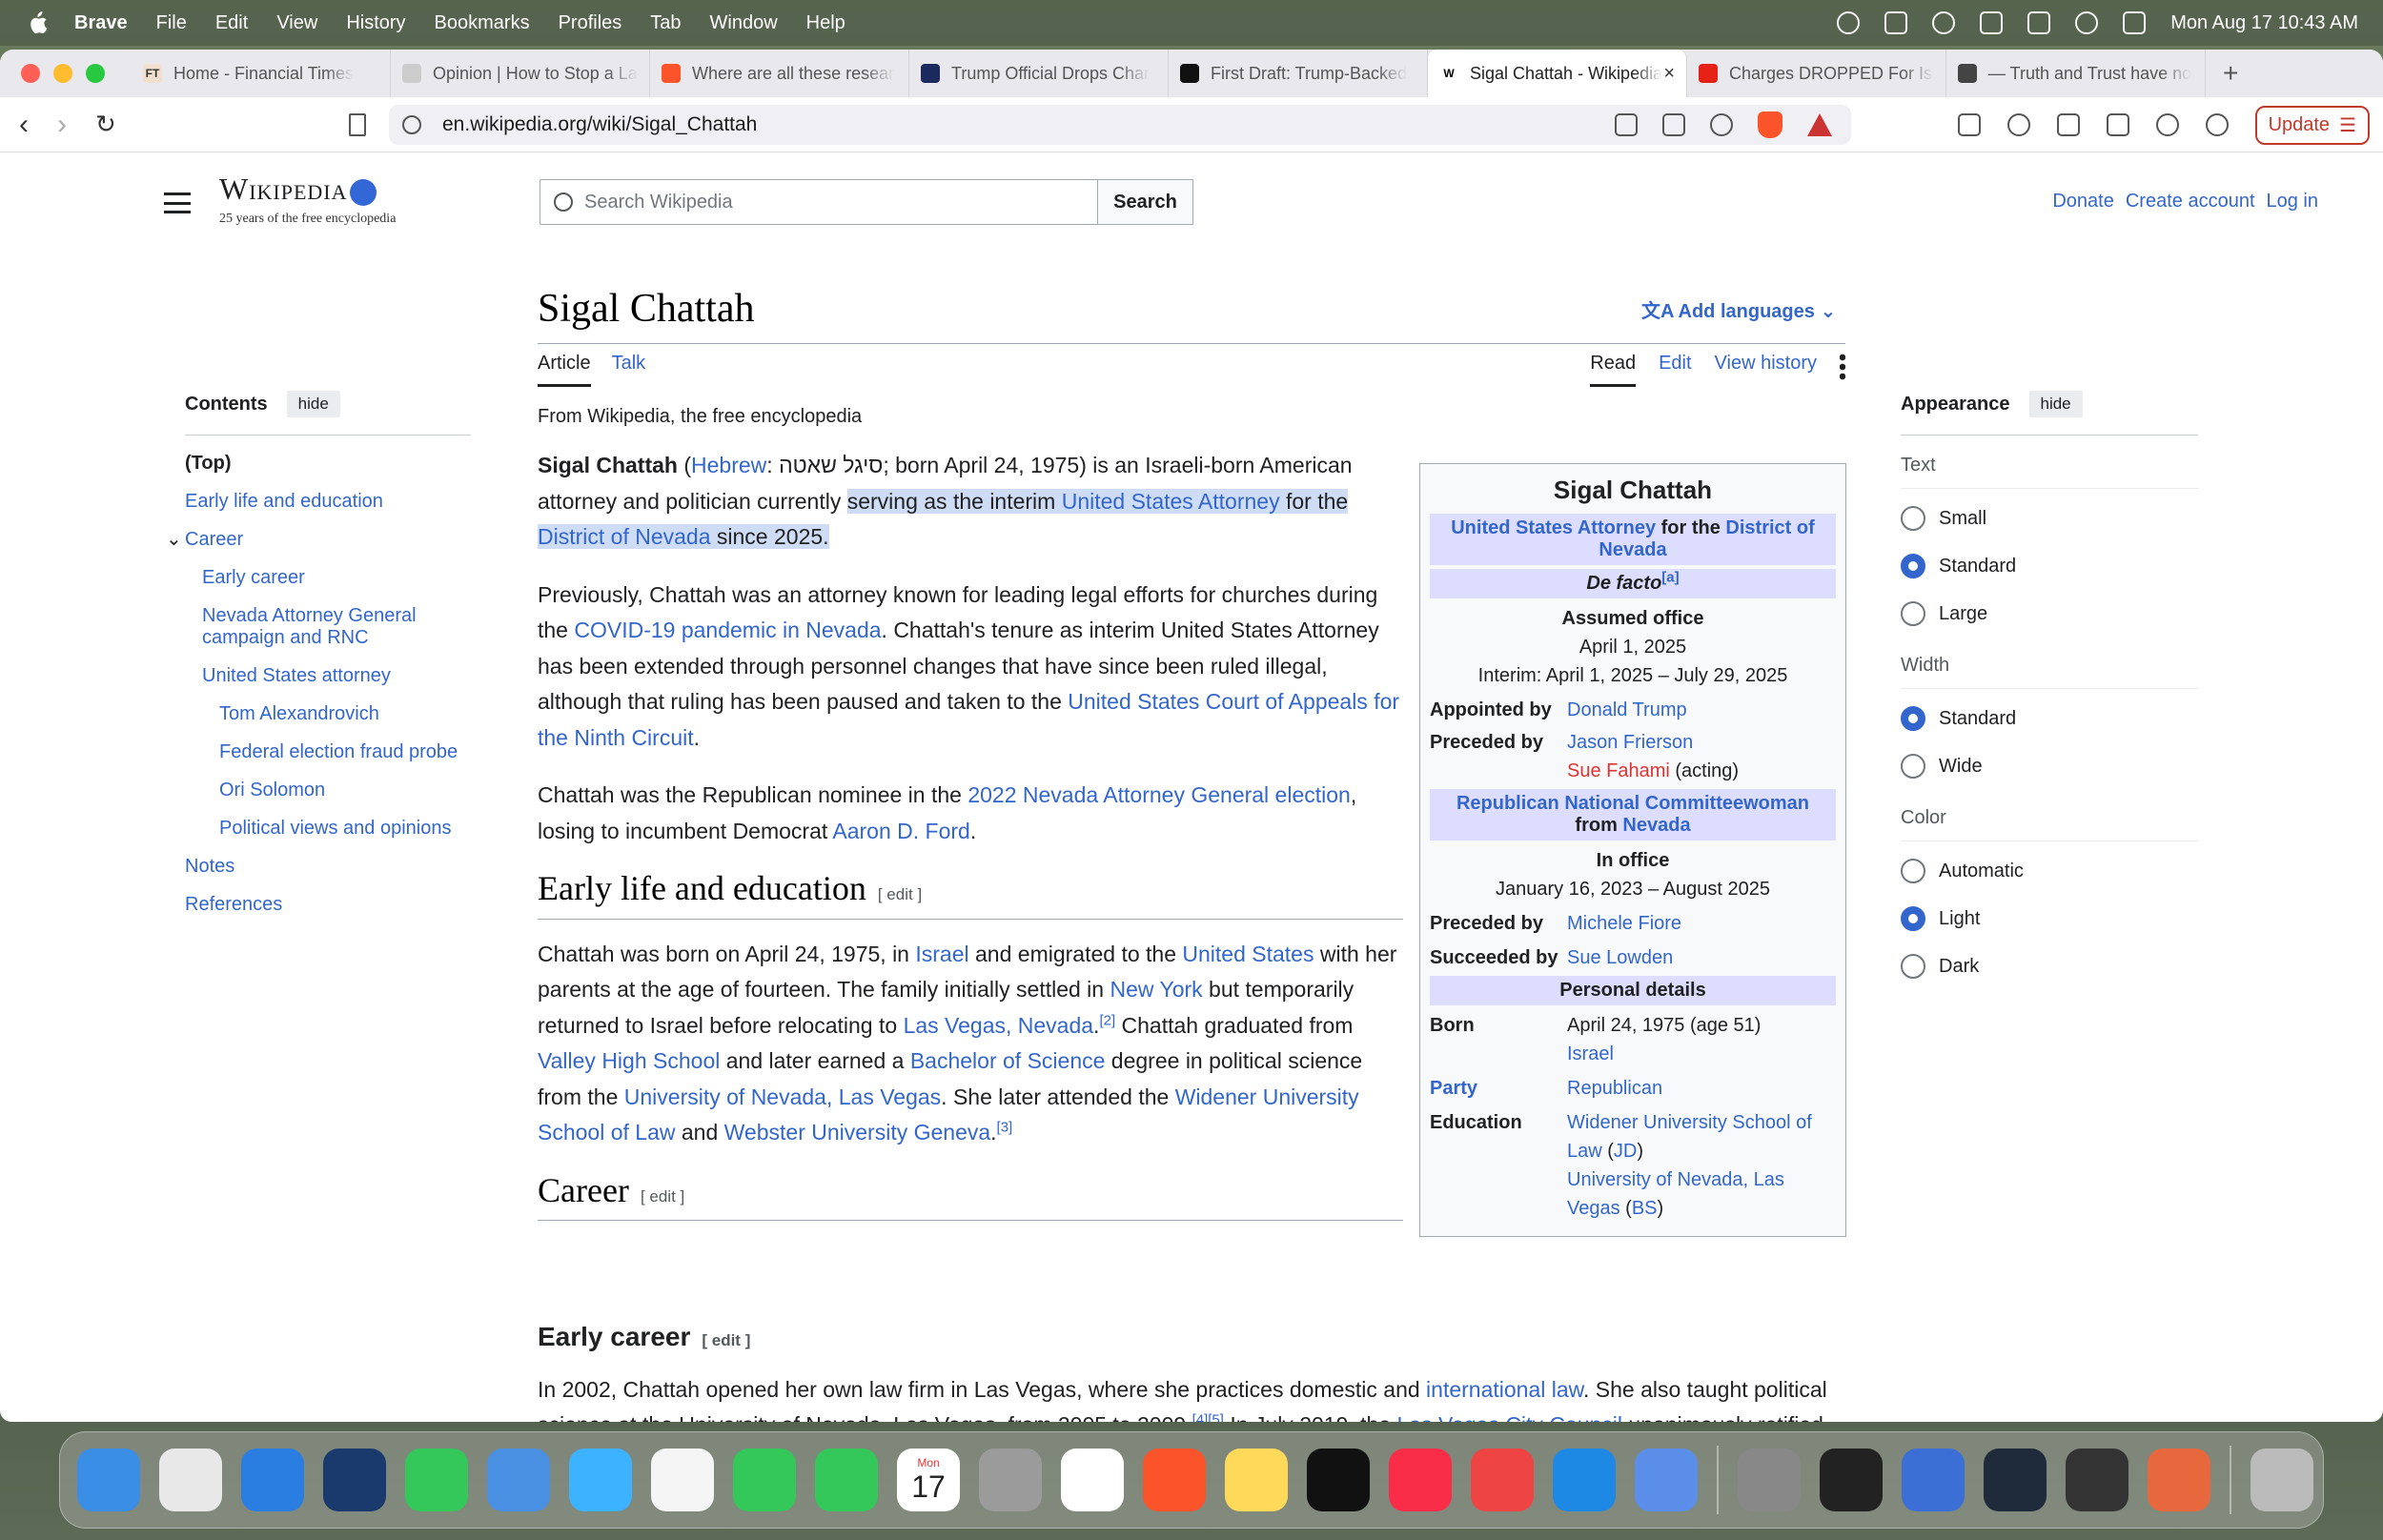 The width and height of the screenshot is (2383, 1540). Describe the element at coordinates (297, 23) in the screenshot. I see `menu-view: View` at that location.